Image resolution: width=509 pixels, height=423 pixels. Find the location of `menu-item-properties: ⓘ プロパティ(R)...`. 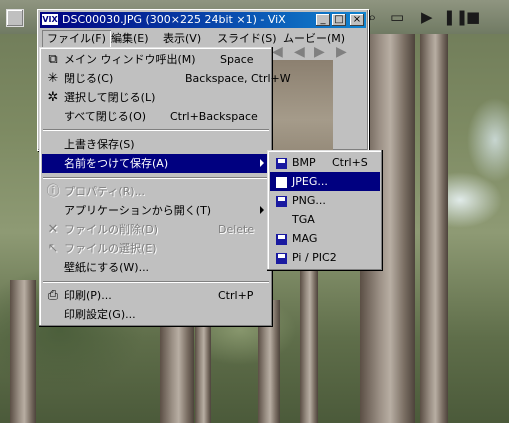

menu-item-properties: ⓘ プロパティ(R)... is located at coordinates (156, 191).